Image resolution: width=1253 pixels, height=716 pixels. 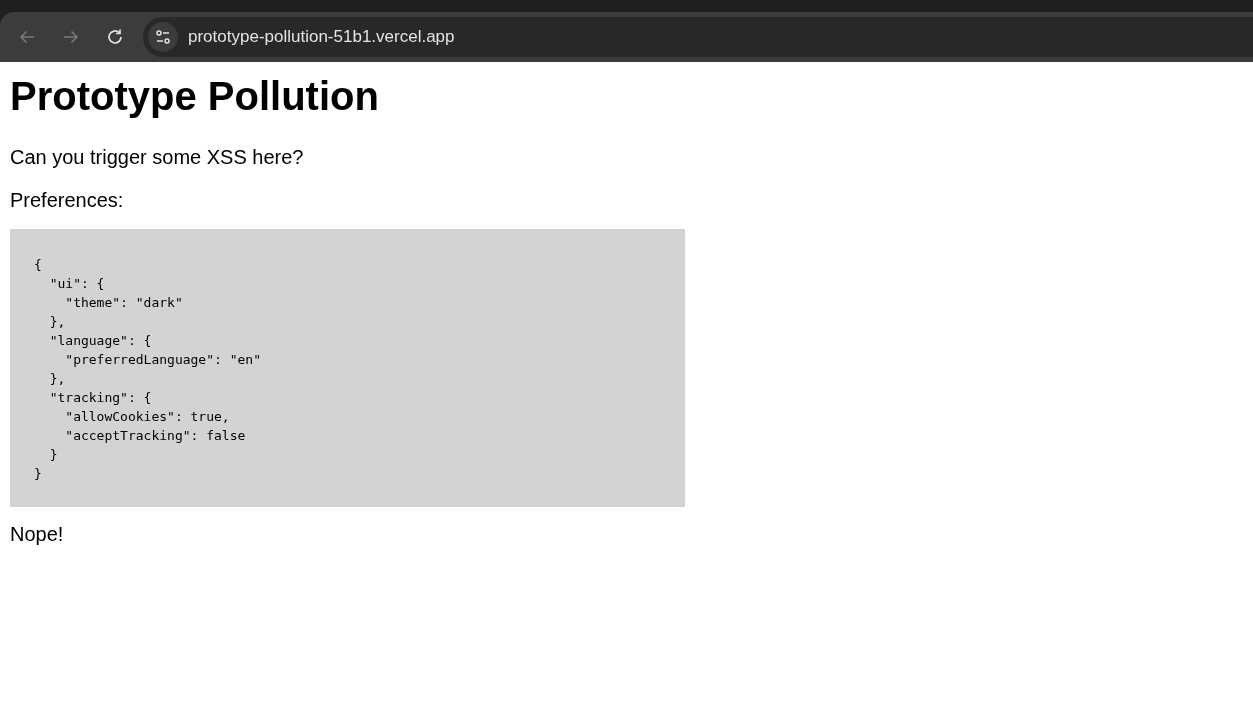 I want to click on preferences-label: Preferences:, so click(x=67, y=200).